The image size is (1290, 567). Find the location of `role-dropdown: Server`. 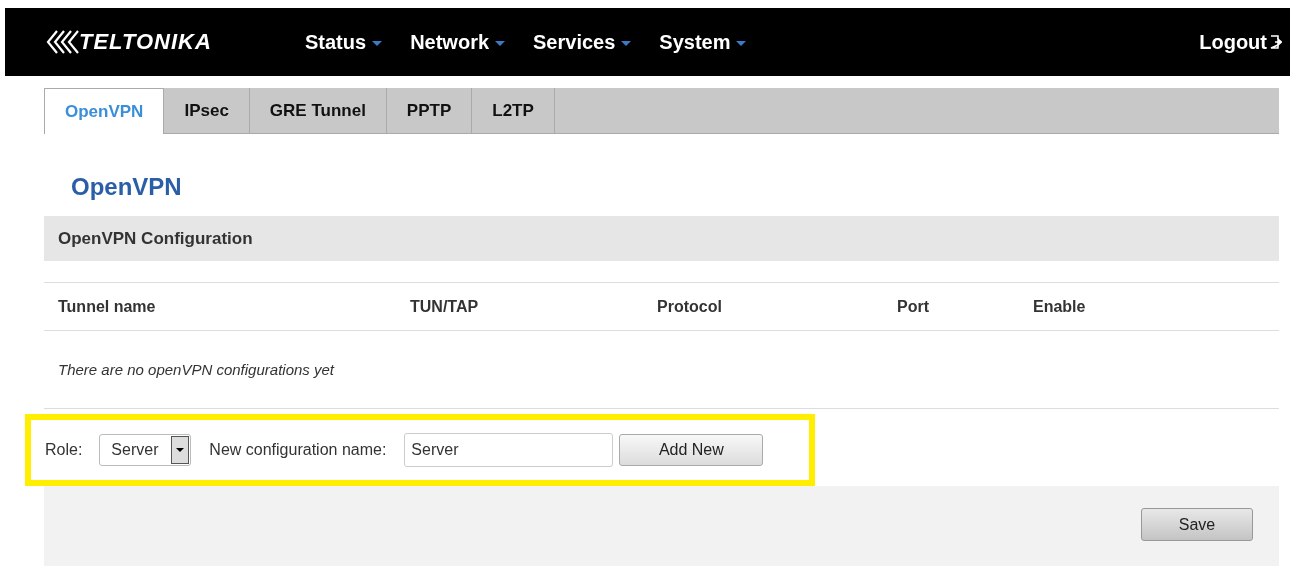

role-dropdown: Server is located at coordinates (145, 450).